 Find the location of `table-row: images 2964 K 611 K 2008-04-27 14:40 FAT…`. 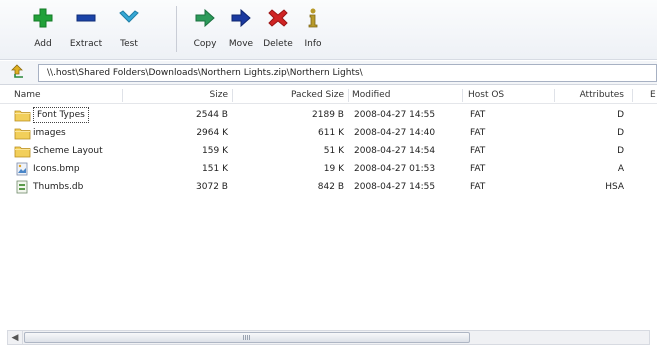

table-row: images 2964 K 611 K 2008-04-27 14:40 FAT… is located at coordinates (328, 133).